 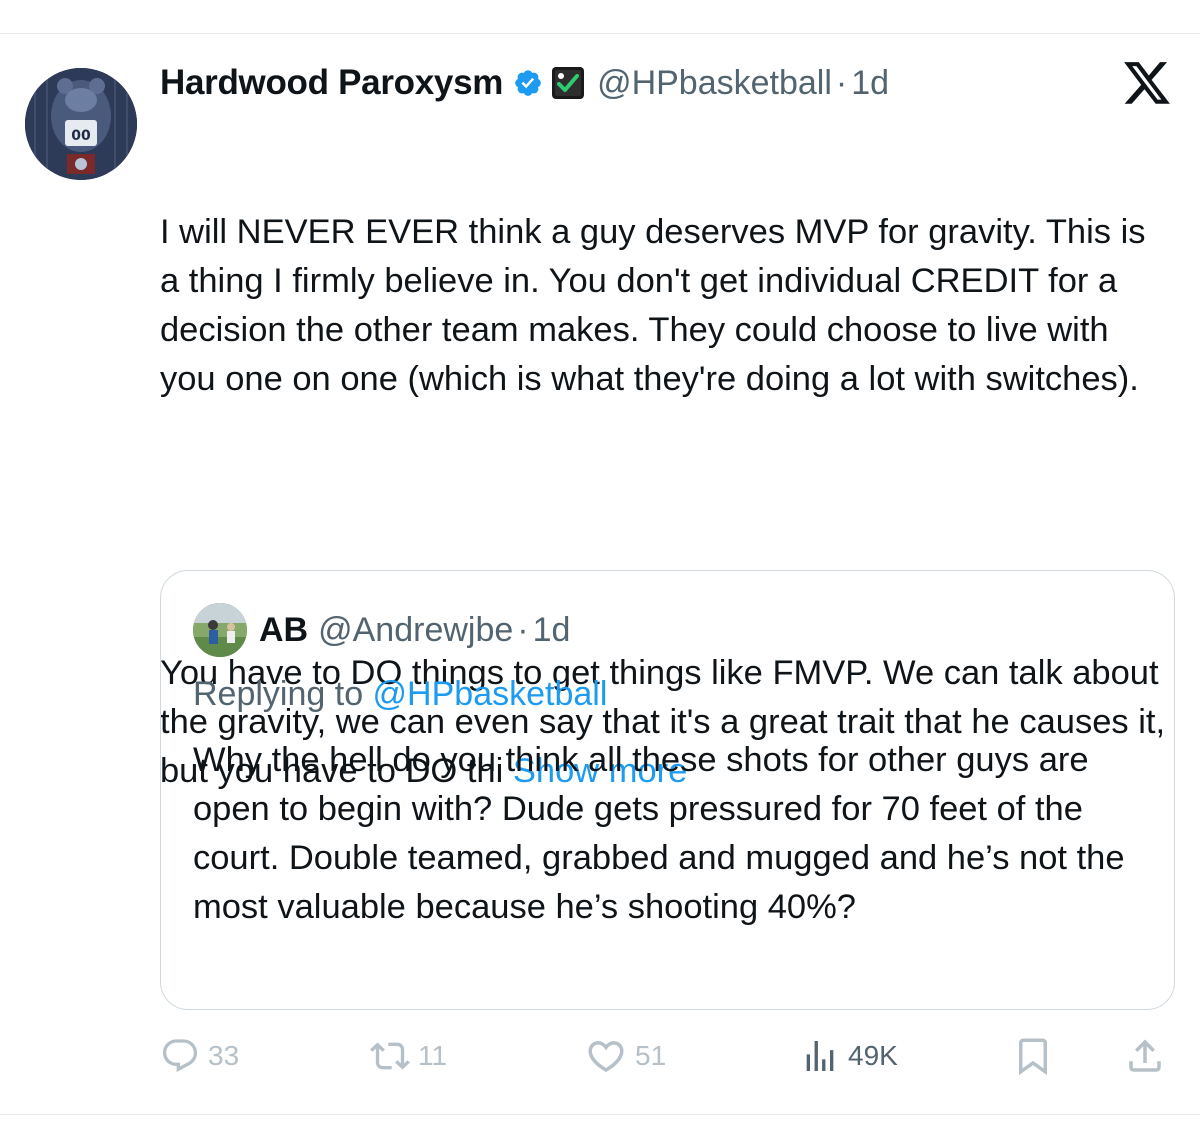 What do you see at coordinates (600, 33) in the screenshot?
I see `top-divider` at bounding box center [600, 33].